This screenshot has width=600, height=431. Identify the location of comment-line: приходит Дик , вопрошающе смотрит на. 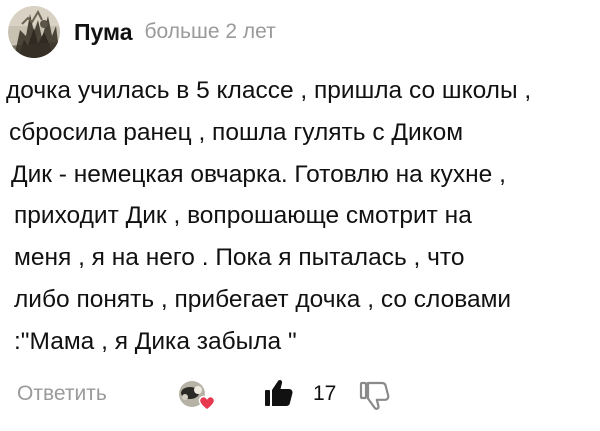
(243, 215).